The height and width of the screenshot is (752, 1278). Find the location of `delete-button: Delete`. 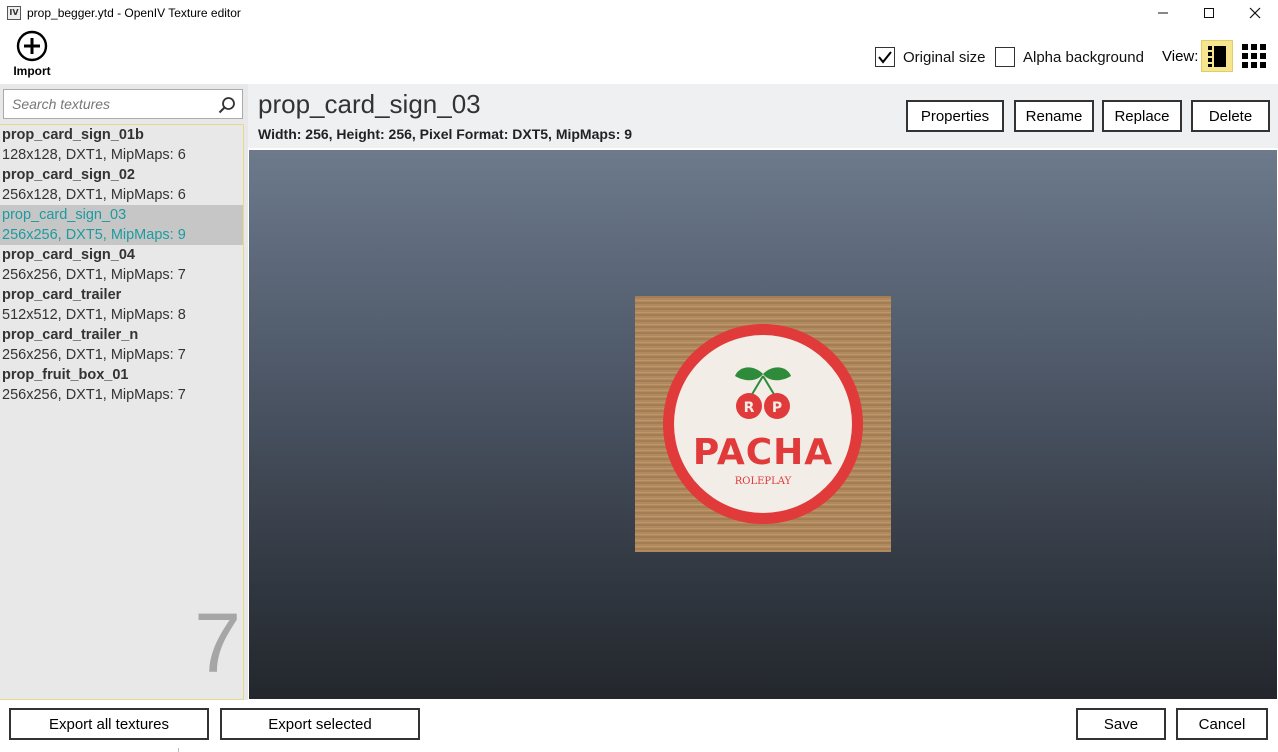

delete-button: Delete is located at coordinates (1230, 116).